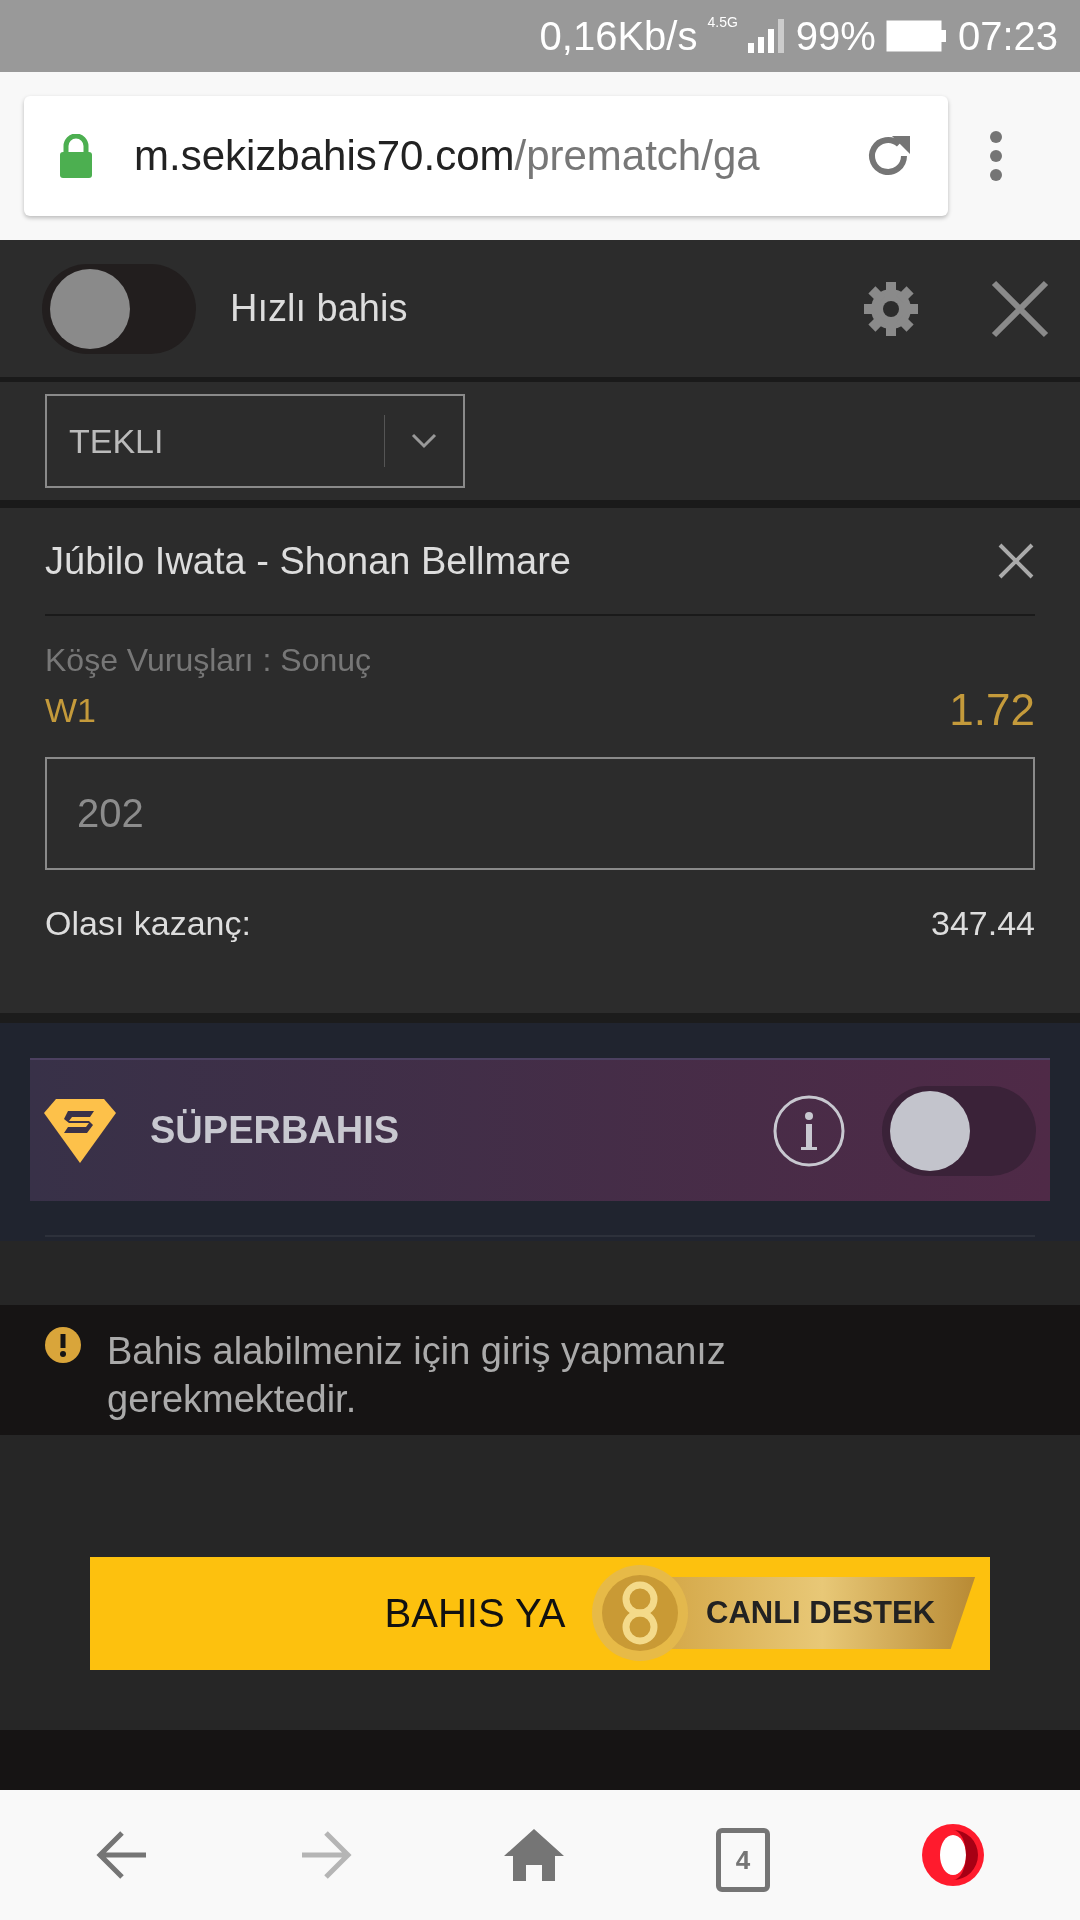 Image resolution: width=1080 pixels, height=1920 pixels. I want to click on odds: 1.72, so click(992, 710).